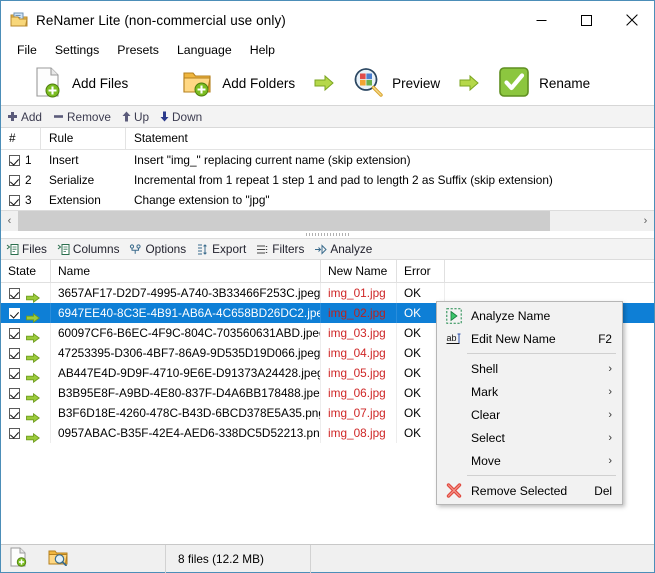 The image size is (655, 573). What do you see at coordinates (541, 20) in the screenshot?
I see `minimize-button` at bounding box center [541, 20].